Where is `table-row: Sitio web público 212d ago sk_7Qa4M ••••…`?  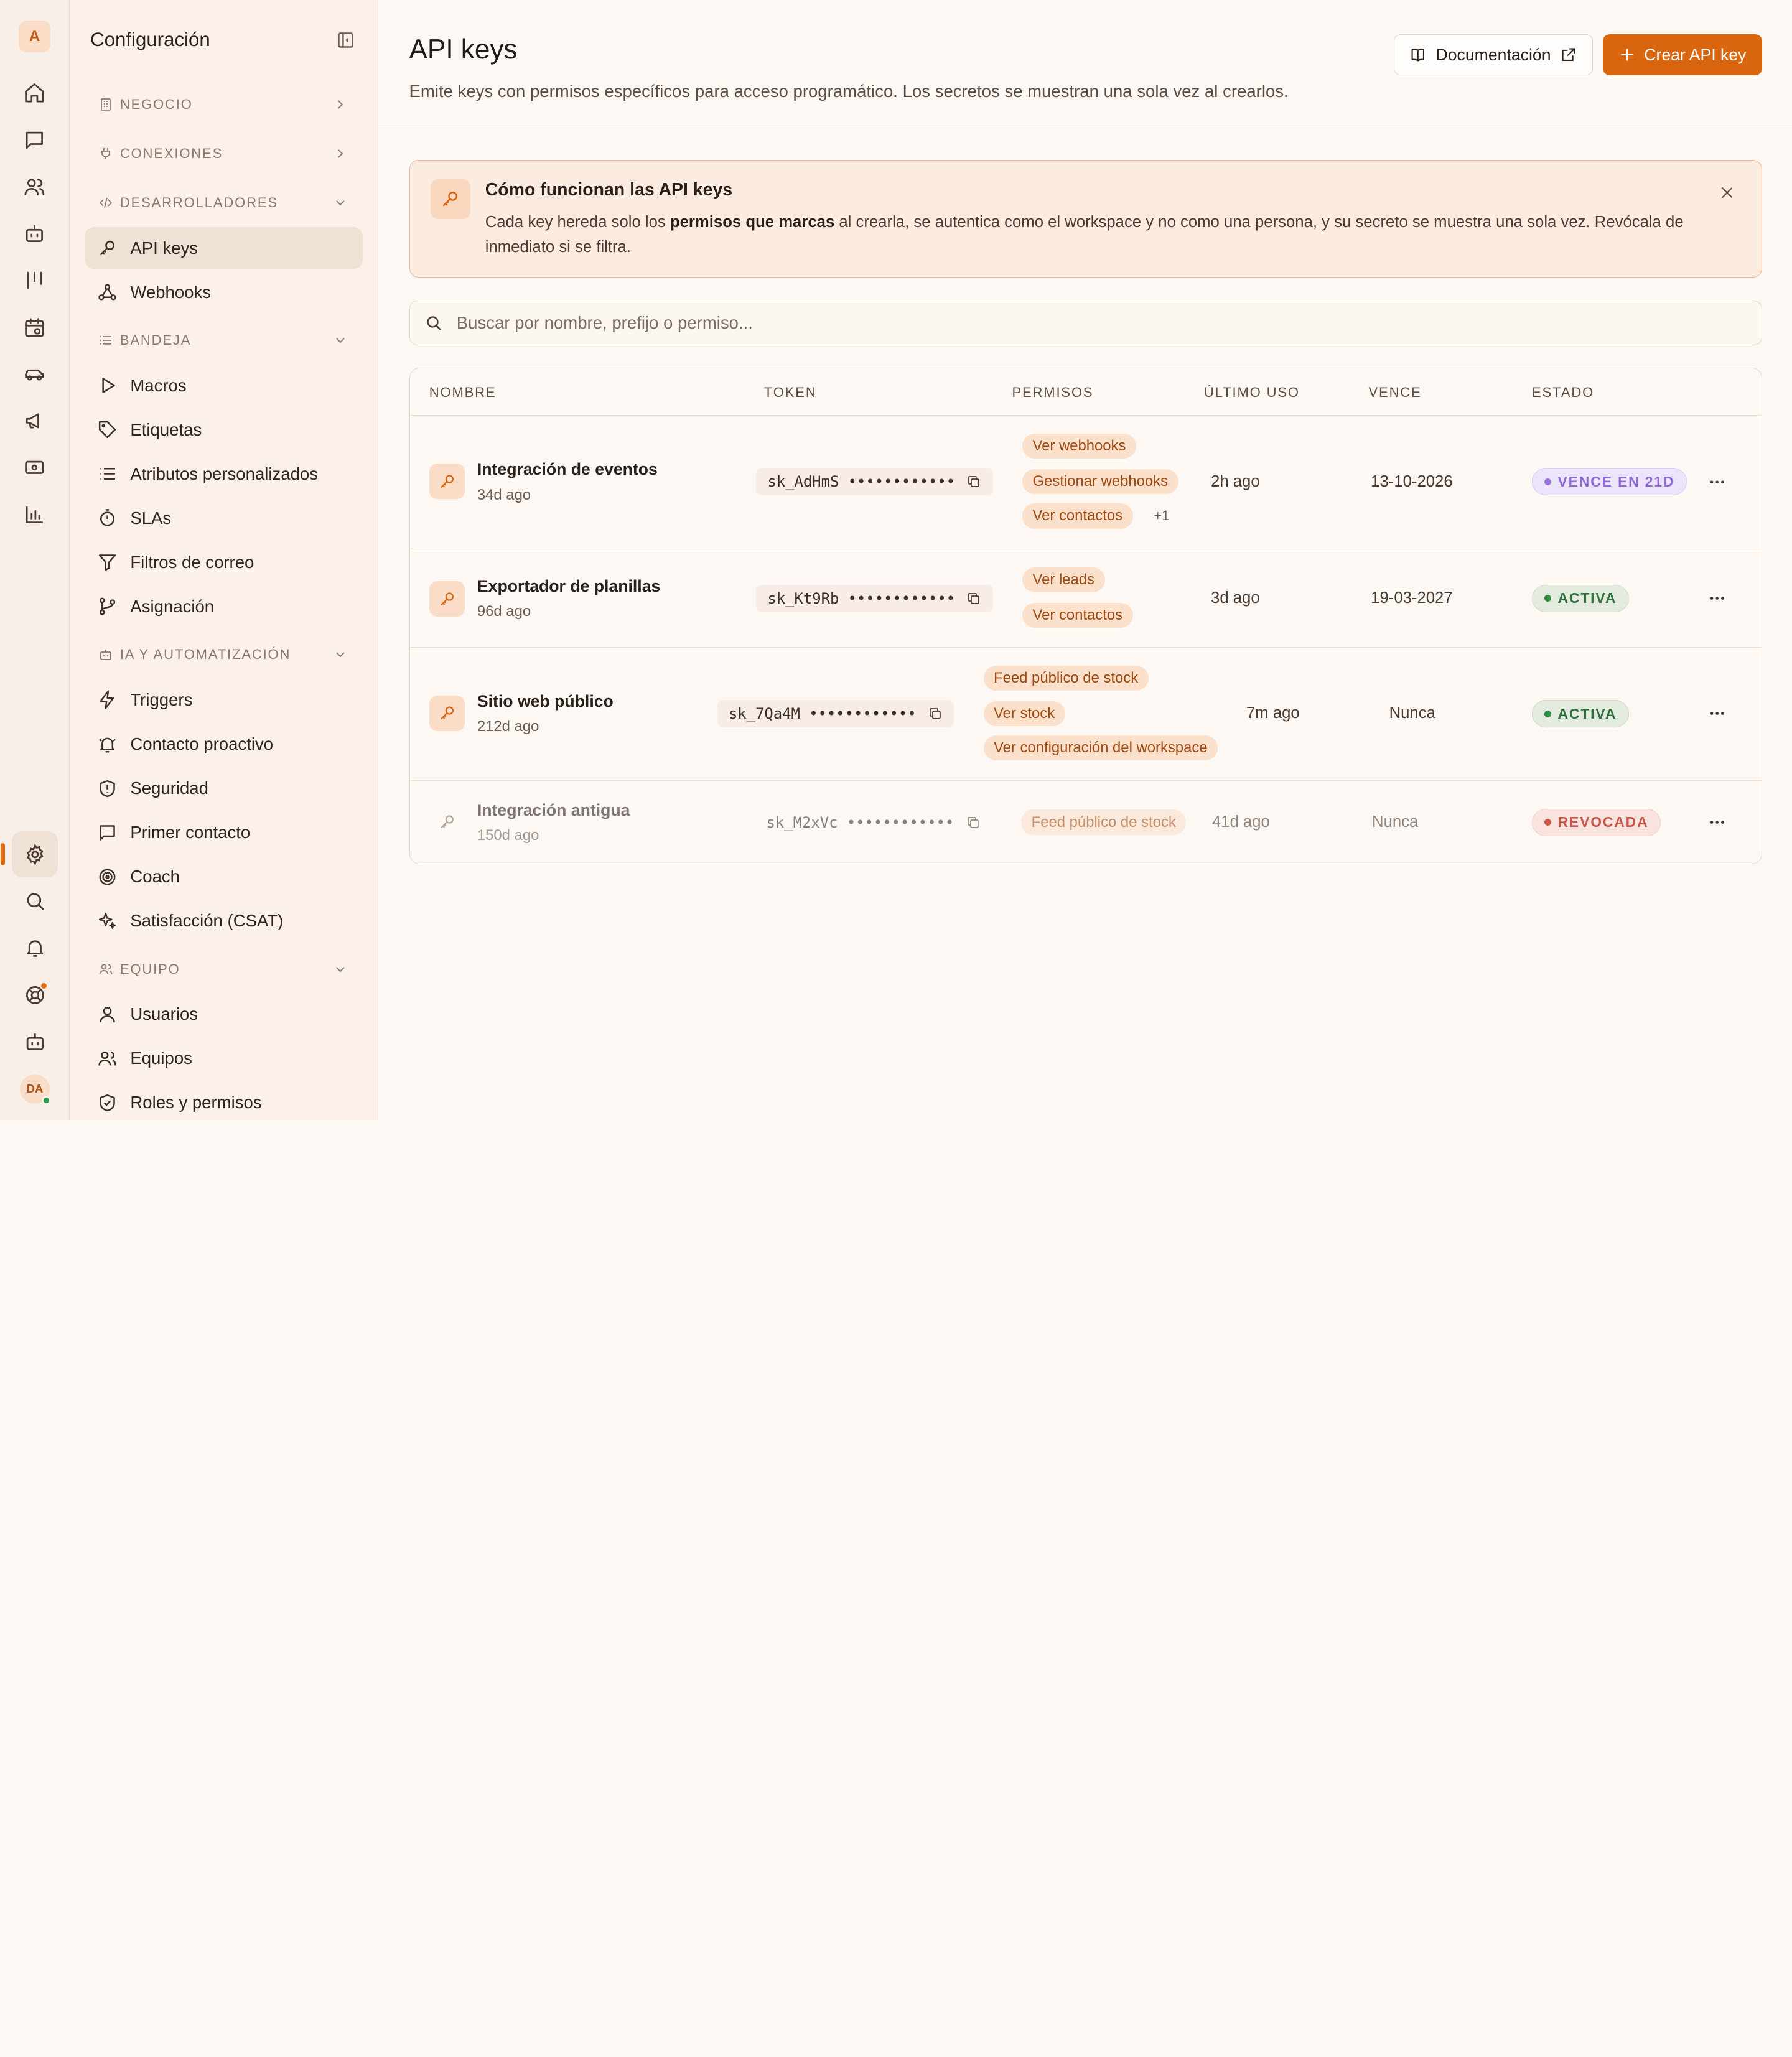
table-row: Sitio web público 212d ago sk_7Qa4M ••••… is located at coordinates (1085, 714).